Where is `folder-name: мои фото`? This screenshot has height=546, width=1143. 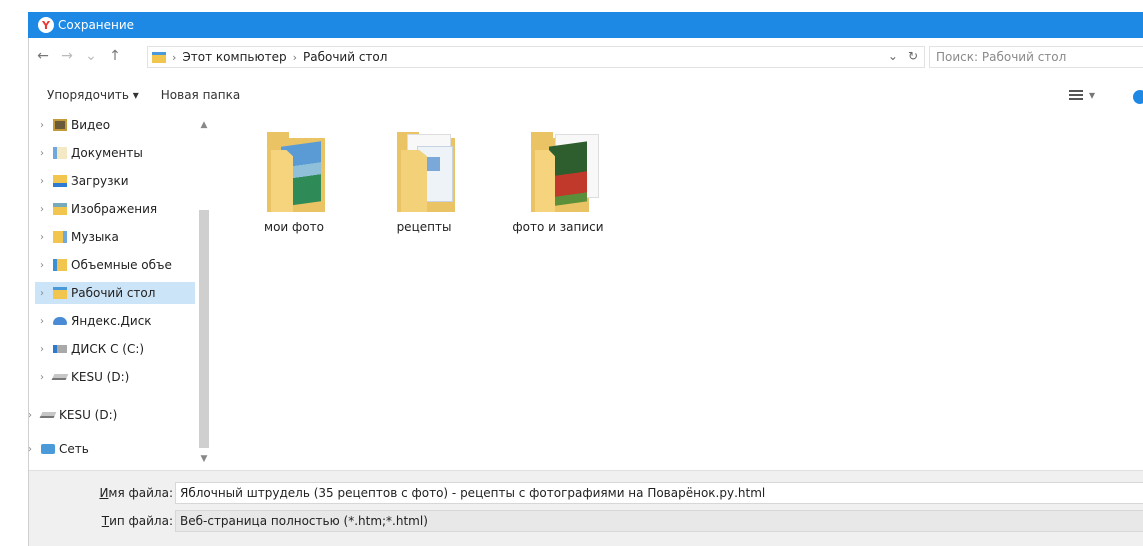
folder-name: мои фото is located at coordinates (294, 227).